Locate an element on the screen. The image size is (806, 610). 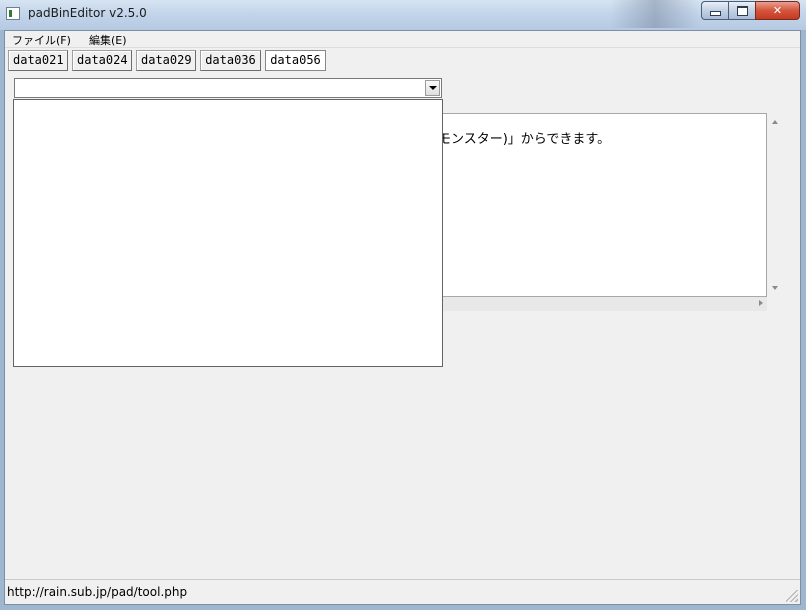
maximize-button is located at coordinates (741, 10).